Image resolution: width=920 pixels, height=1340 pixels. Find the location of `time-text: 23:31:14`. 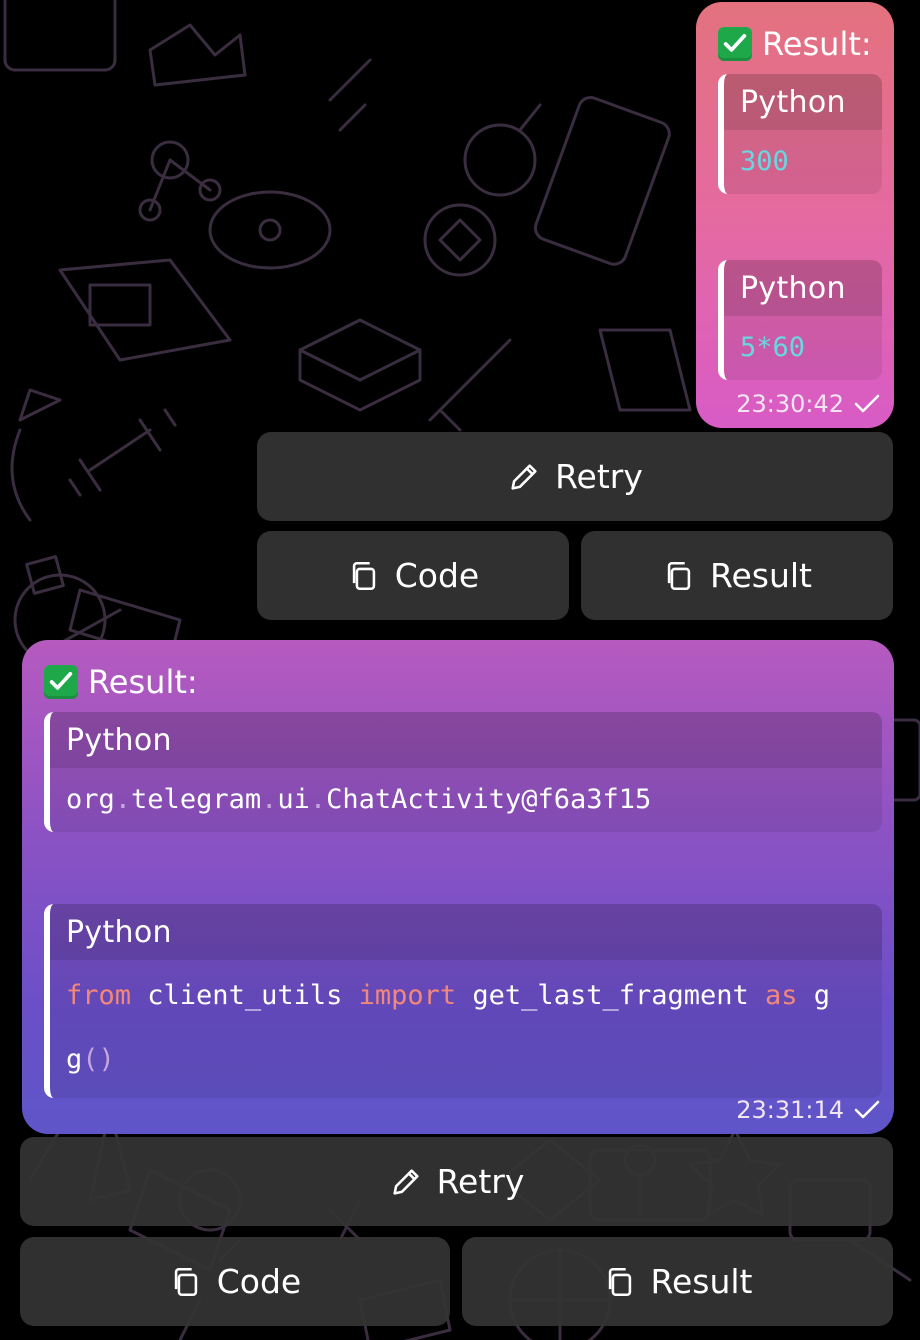

time-text: 23:31:14 is located at coordinates (790, 1110).